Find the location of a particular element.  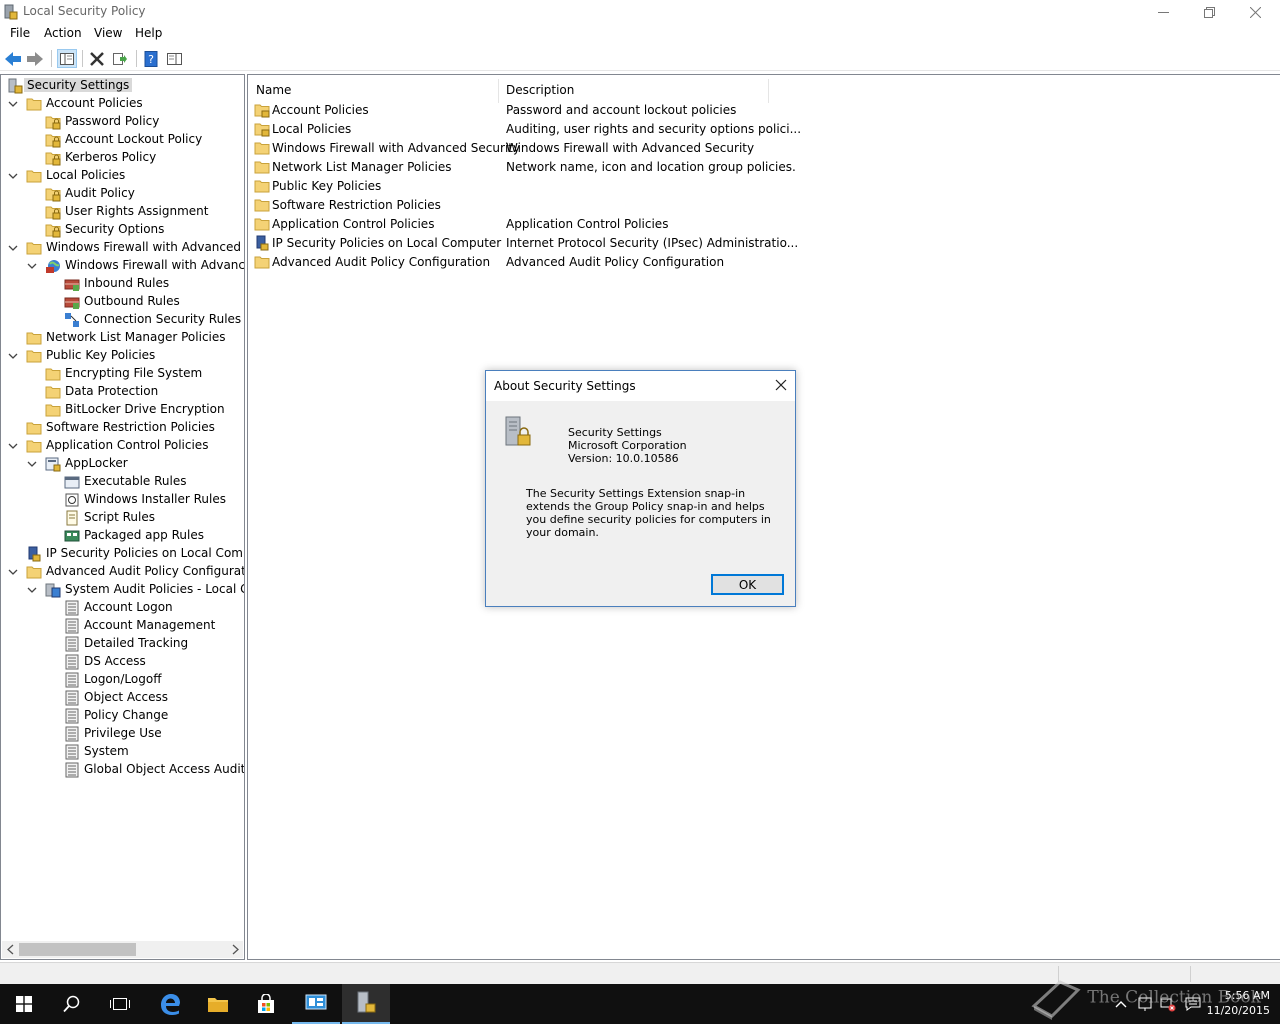

tree-item-root: Security Settings is located at coordinates (122, 86).